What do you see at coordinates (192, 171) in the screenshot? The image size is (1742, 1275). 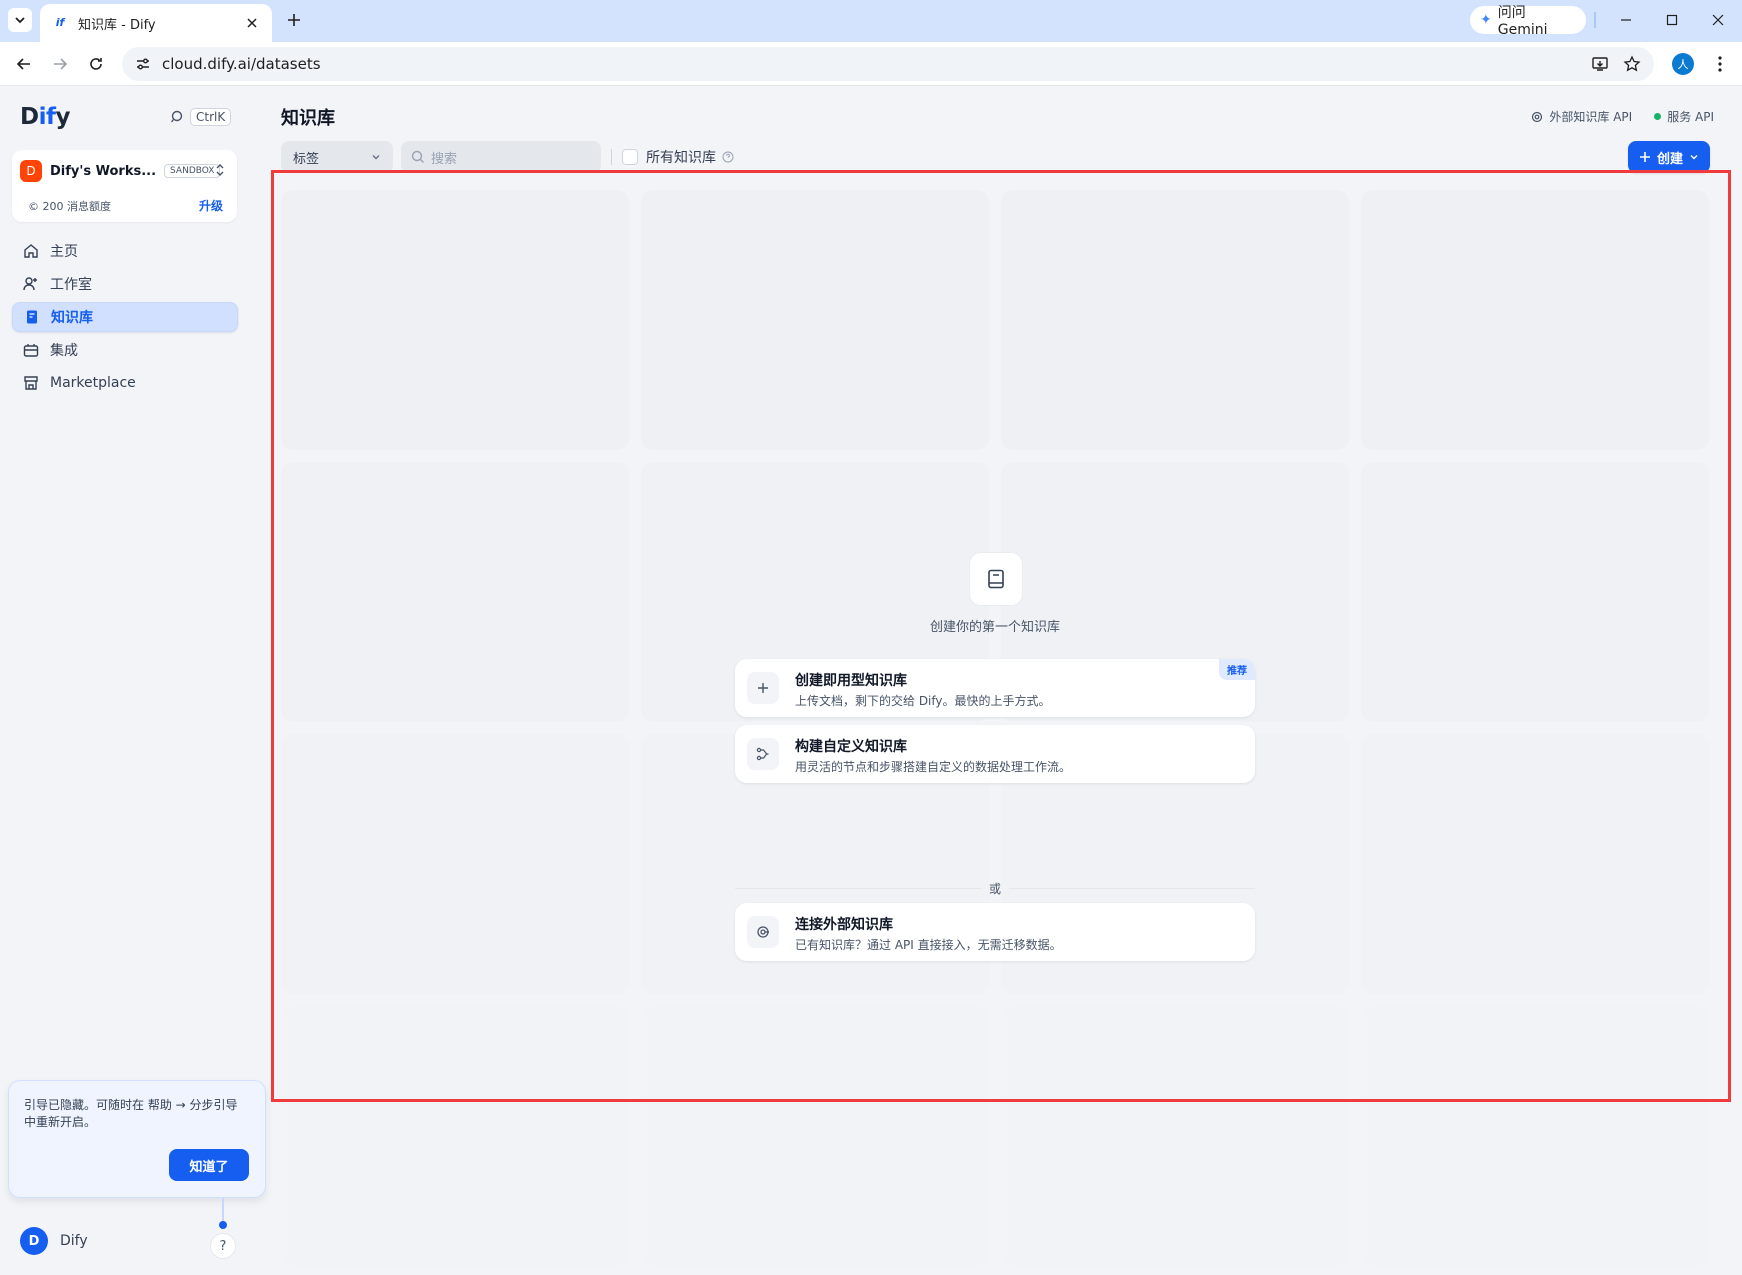 I see `plan-badge: SANDBOX` at bounding box center [192, 171].